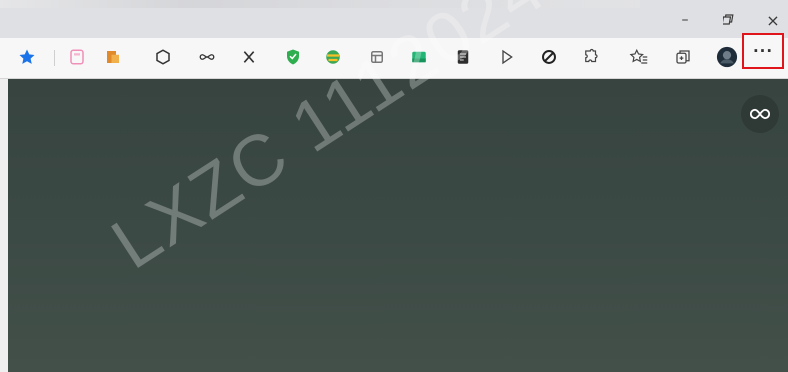 The width and height of the screenshot is (788, 372). I want to click on restore-icon, so click(728, 19).